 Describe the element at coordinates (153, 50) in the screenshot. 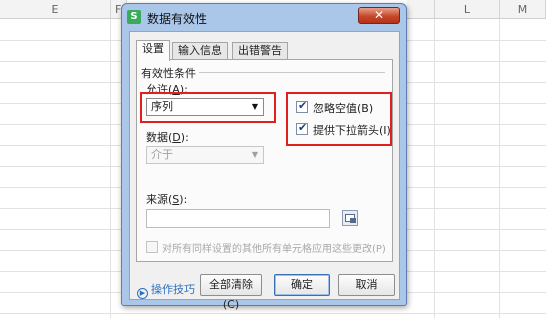

I see `tab-settings: 设置` at that location.